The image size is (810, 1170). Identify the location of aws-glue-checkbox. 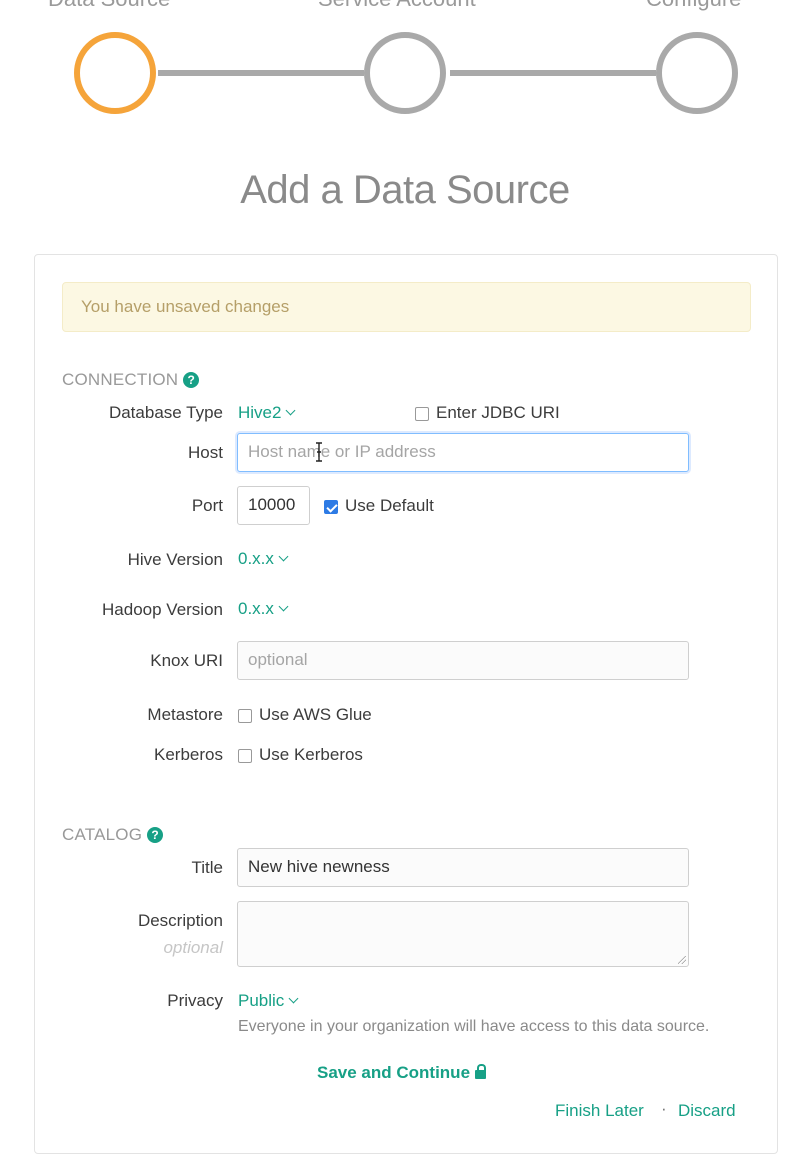
(245, 716).